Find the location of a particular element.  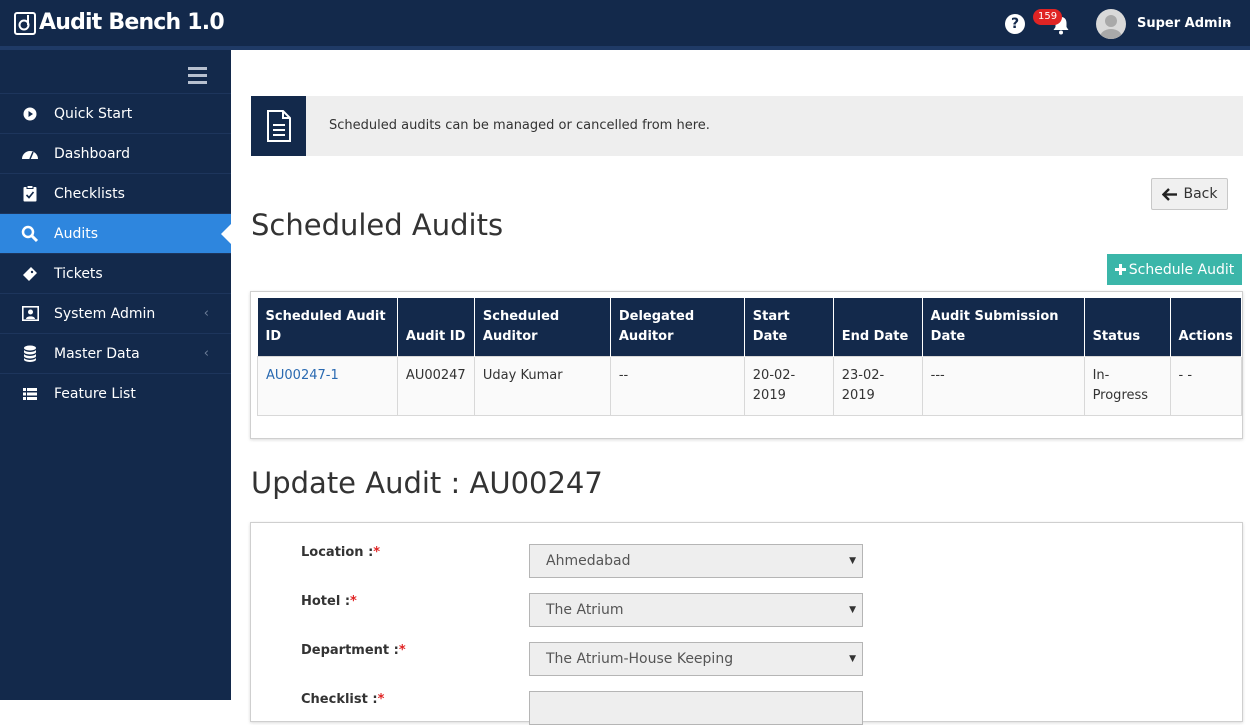

table-cell: AU00247-1 is located at coordinates (327, 386).